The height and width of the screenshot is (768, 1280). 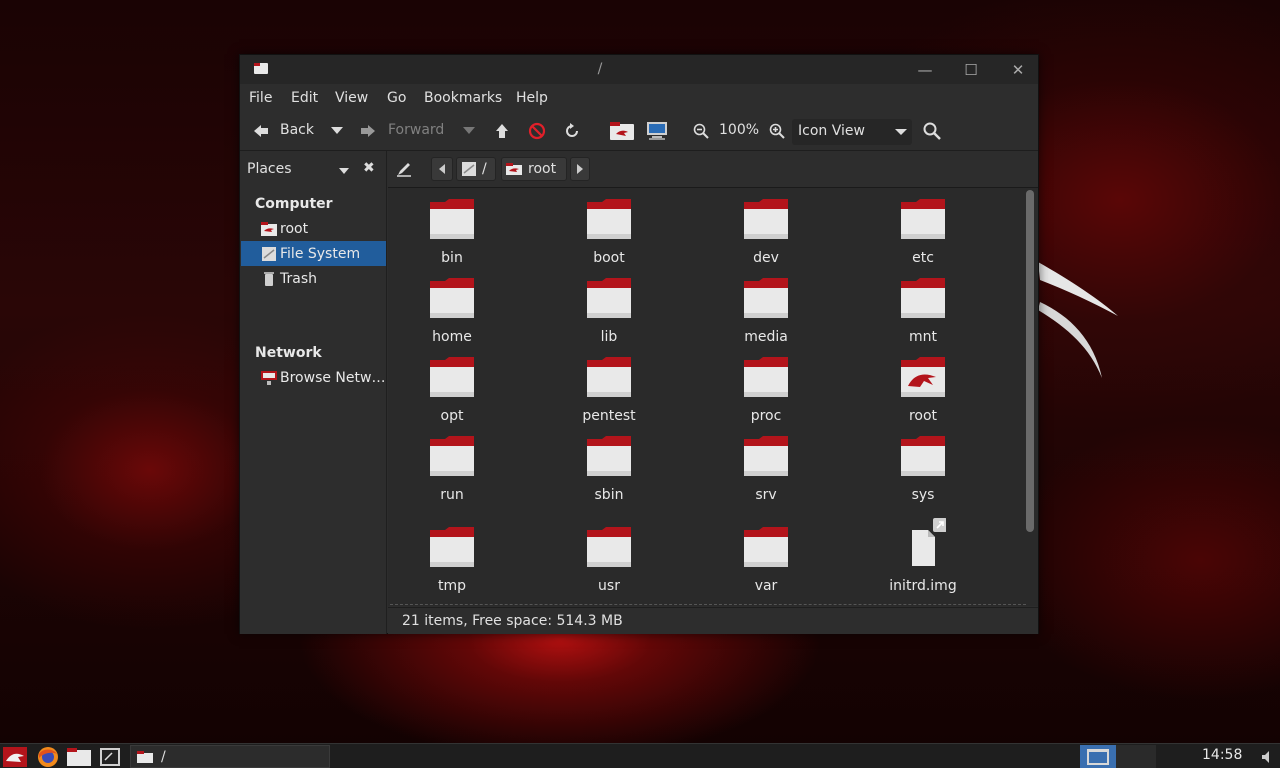 What do you see at coordinates (79, 756) in the screenshot?
I see `file-manager-launcher-icon` at bounding box center [79, 756].